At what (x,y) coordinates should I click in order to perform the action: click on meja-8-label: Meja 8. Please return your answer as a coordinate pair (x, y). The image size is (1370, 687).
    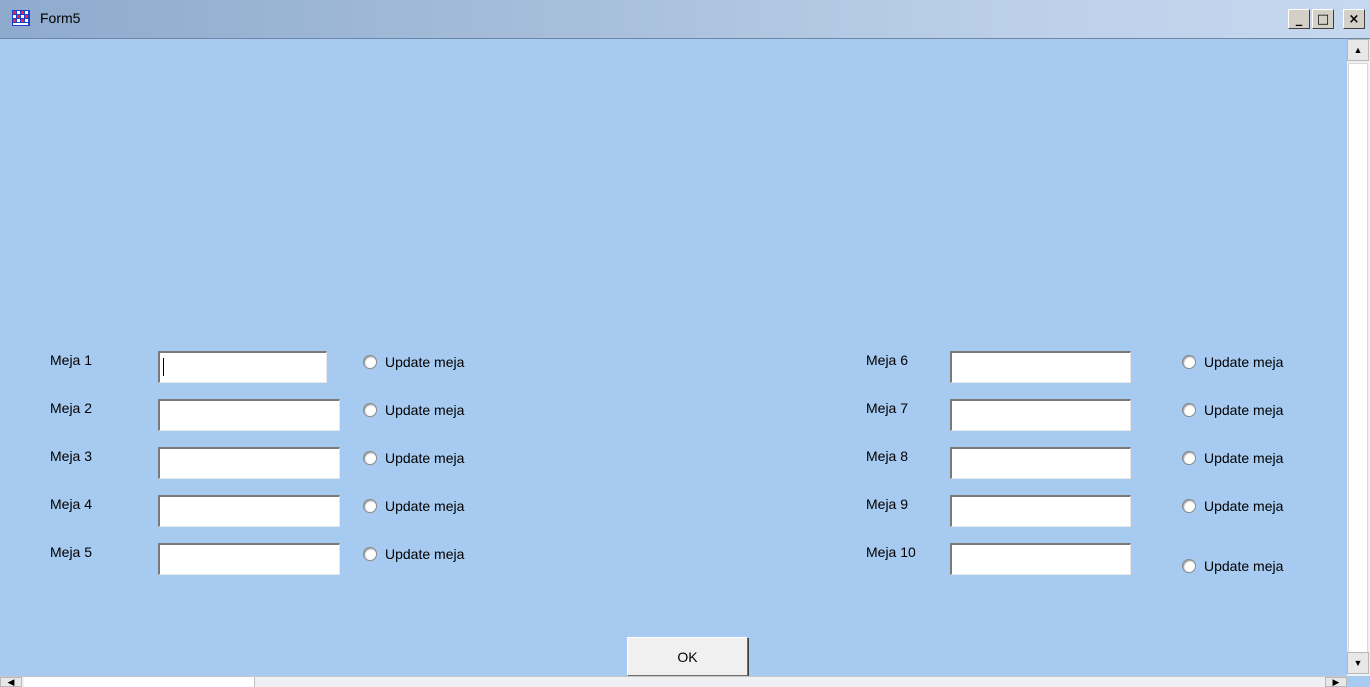
    Looking at the image, I should click on (887, 456).